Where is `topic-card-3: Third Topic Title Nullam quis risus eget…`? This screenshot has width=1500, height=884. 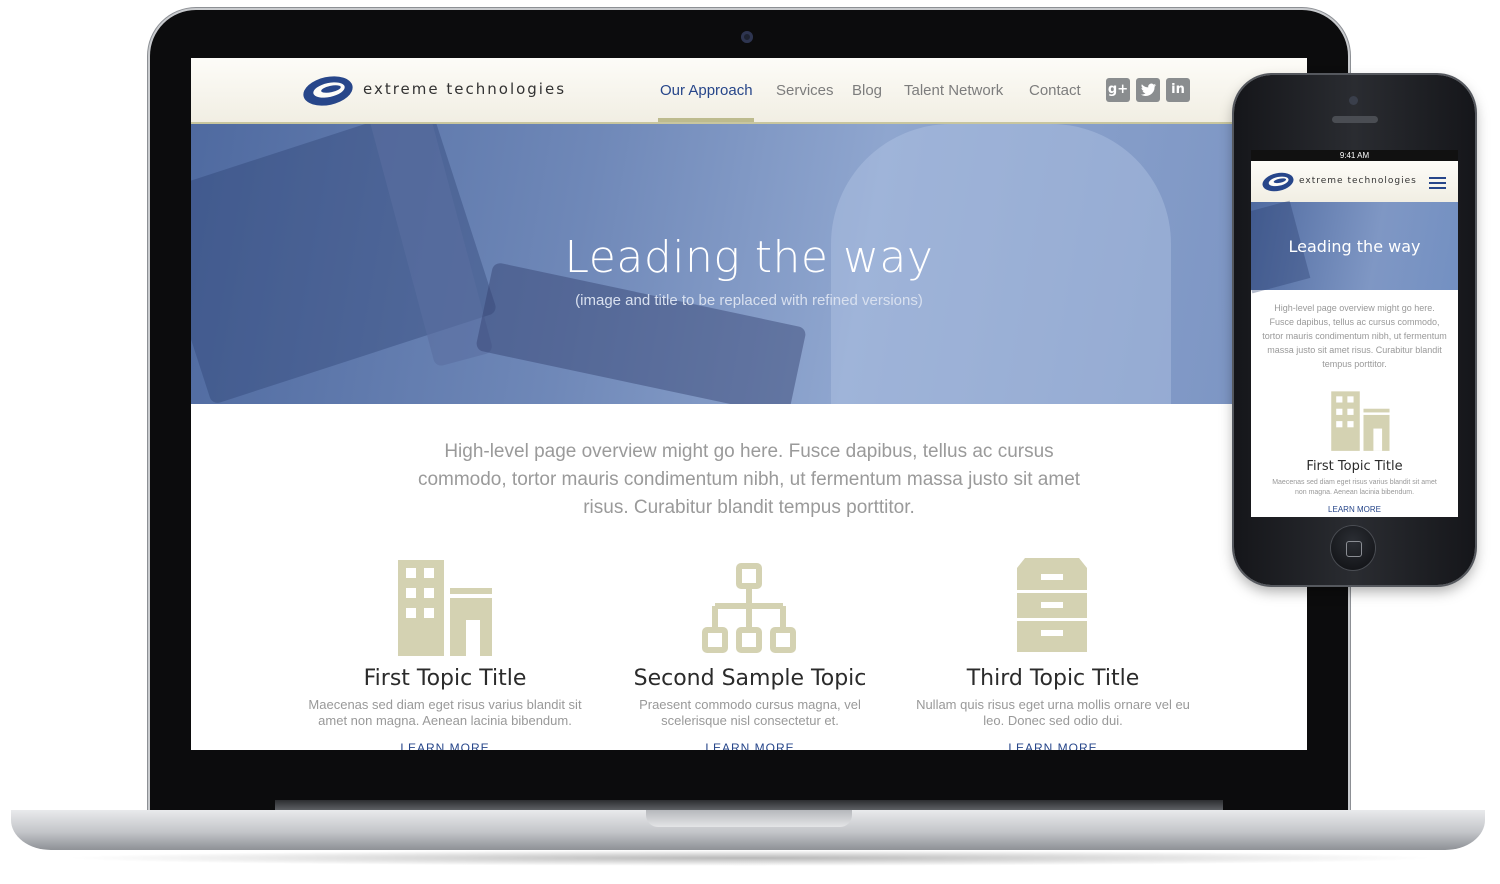
topic-card-3: Third Topic Title Nullam quis risus eget… is located at coordinates (1053, 708).